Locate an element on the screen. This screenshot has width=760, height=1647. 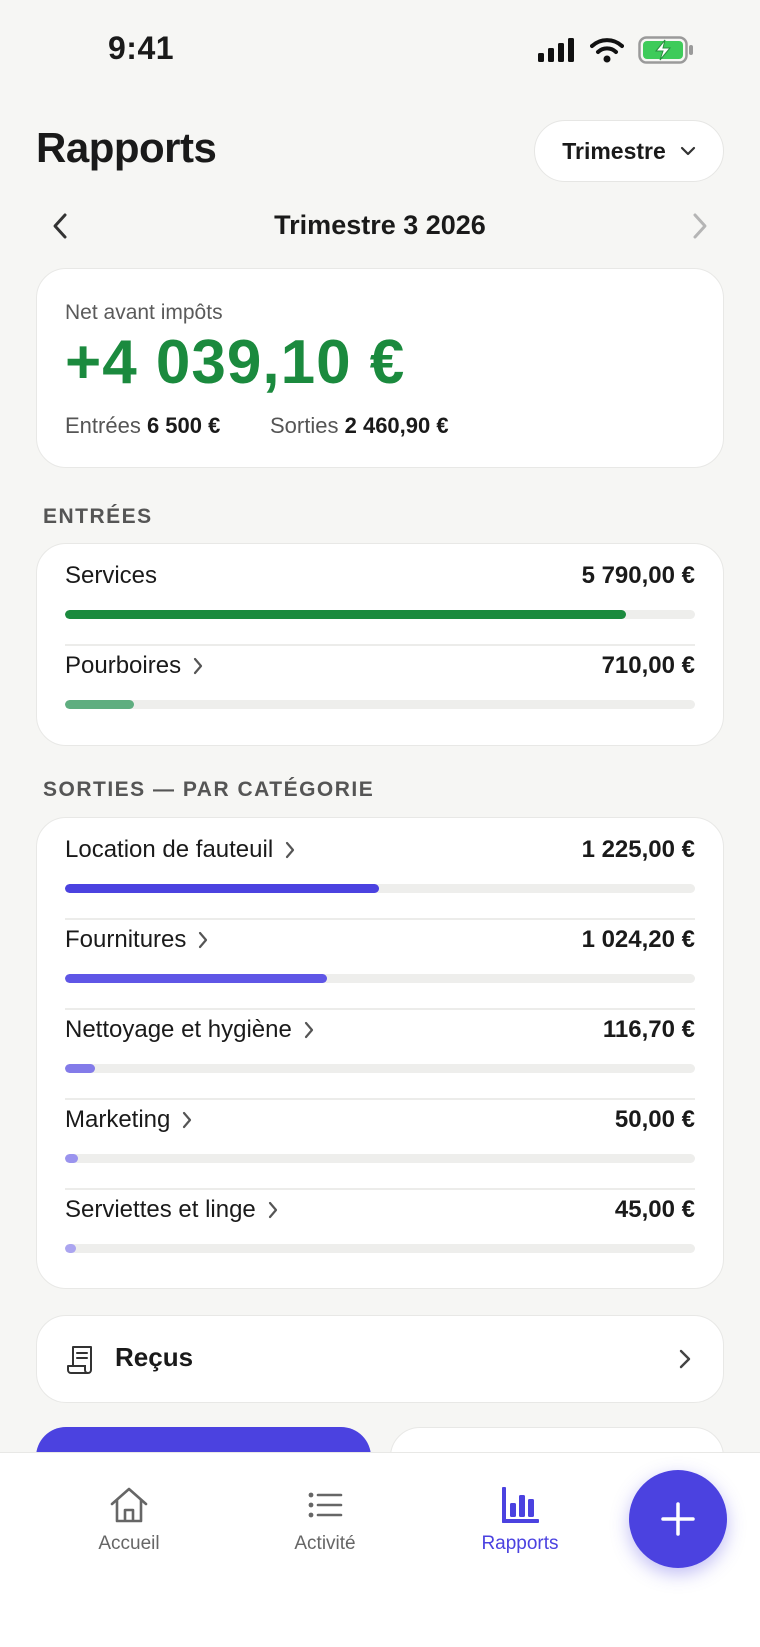
receipts-label: Reçus is located at coordinates (154, 1357).